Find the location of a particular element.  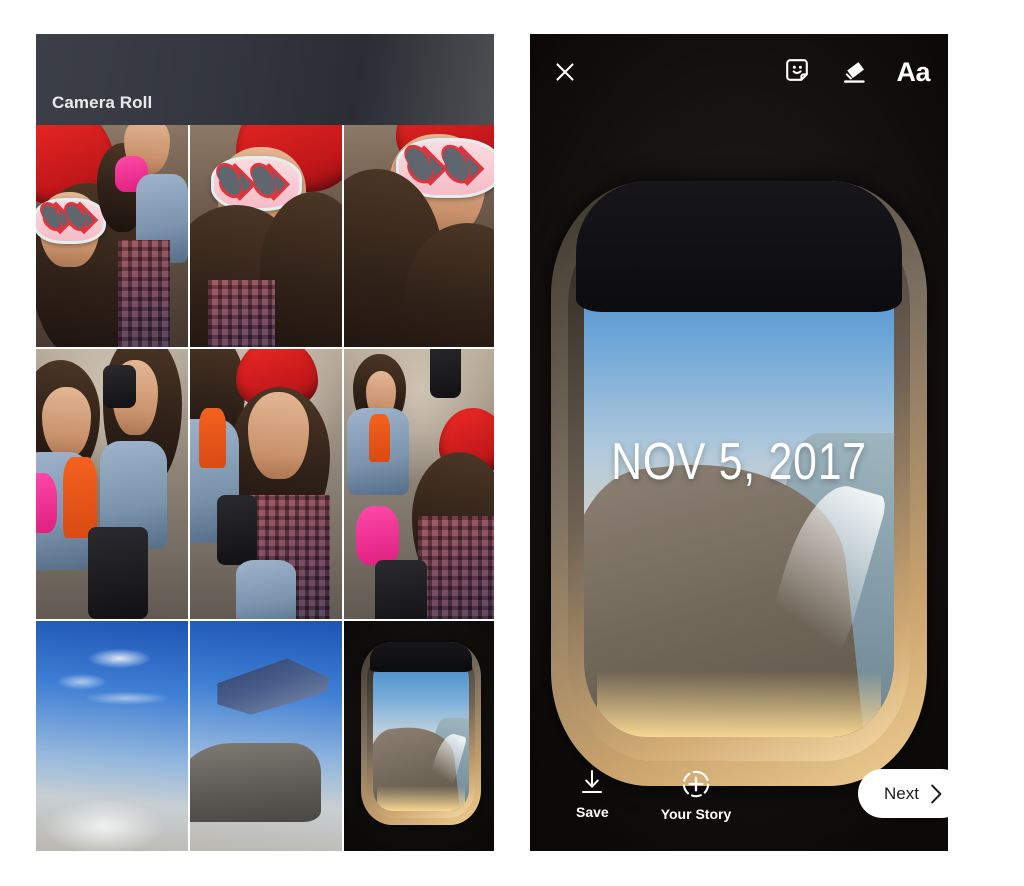

next-button-label: Next is located at coordinates (901, 793).